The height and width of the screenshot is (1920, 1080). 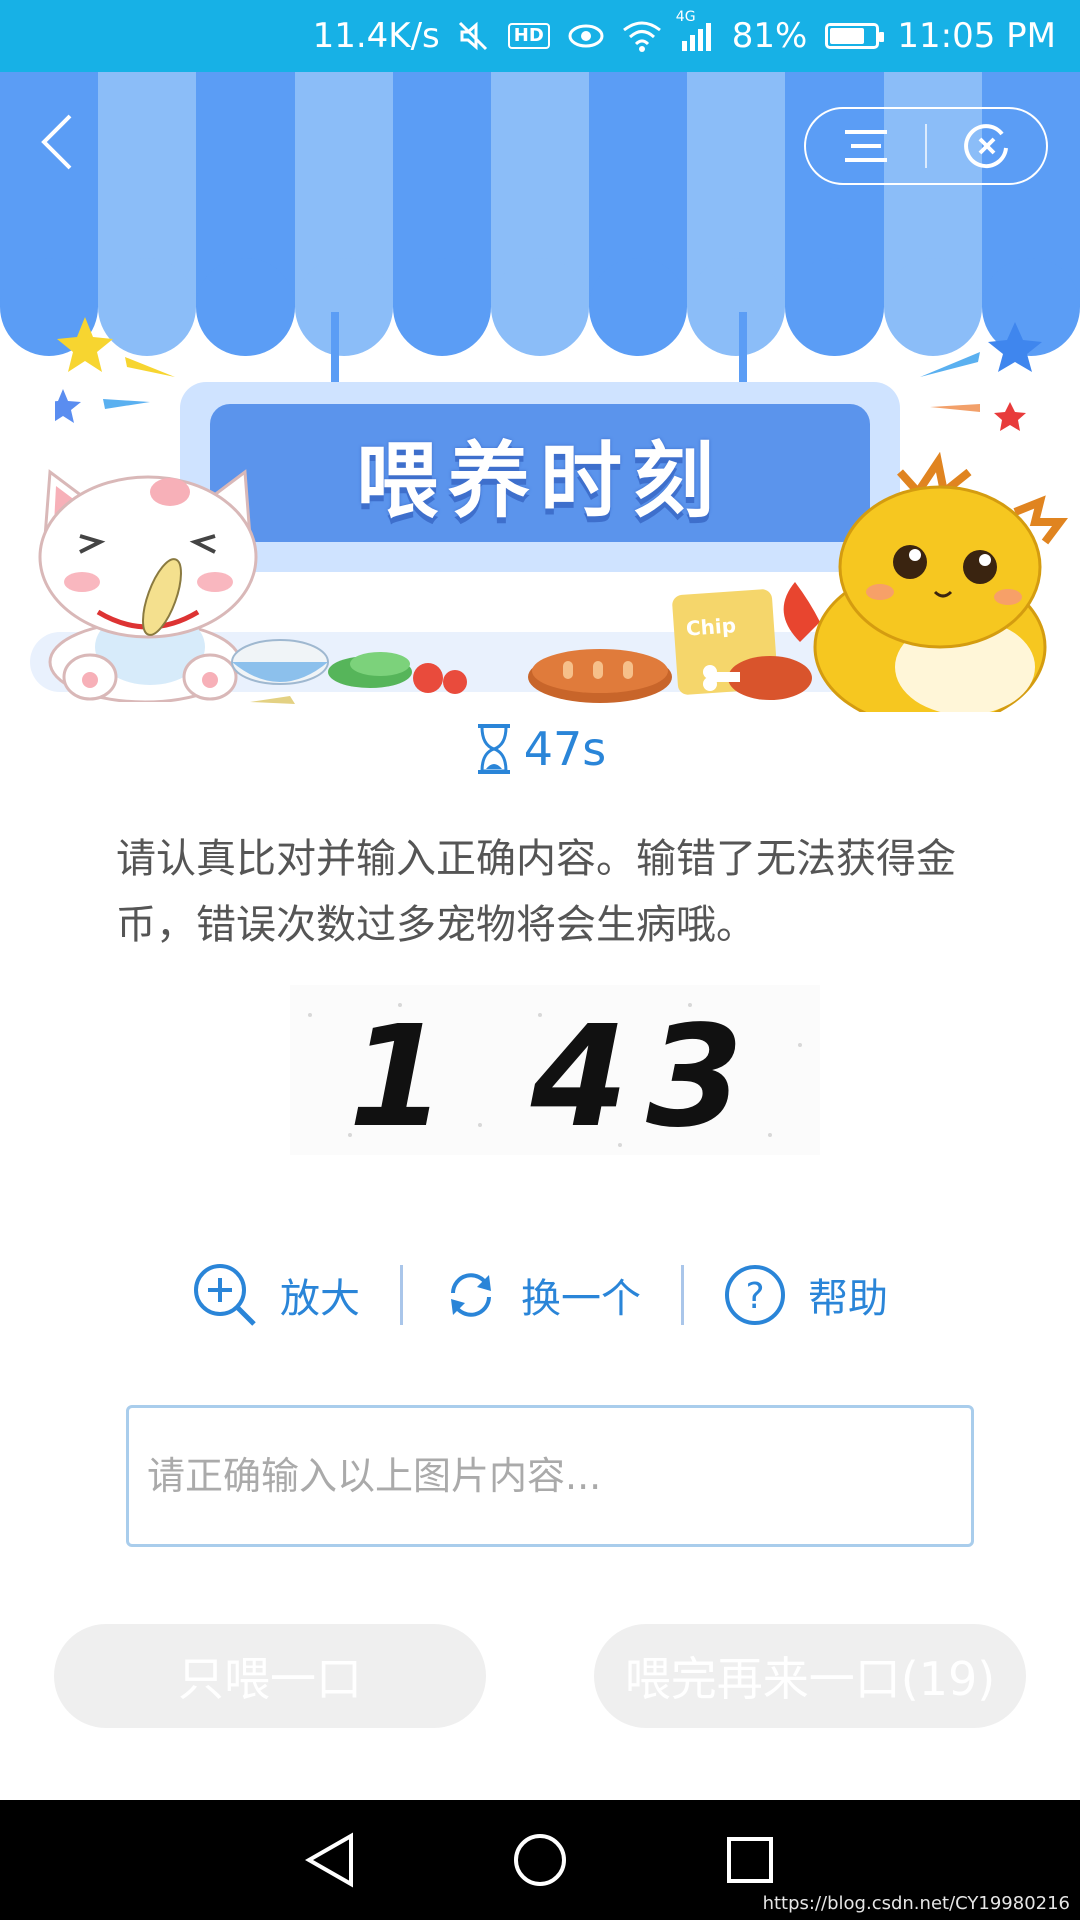 I want to click on battery-icon, so click(x=855, y=36).